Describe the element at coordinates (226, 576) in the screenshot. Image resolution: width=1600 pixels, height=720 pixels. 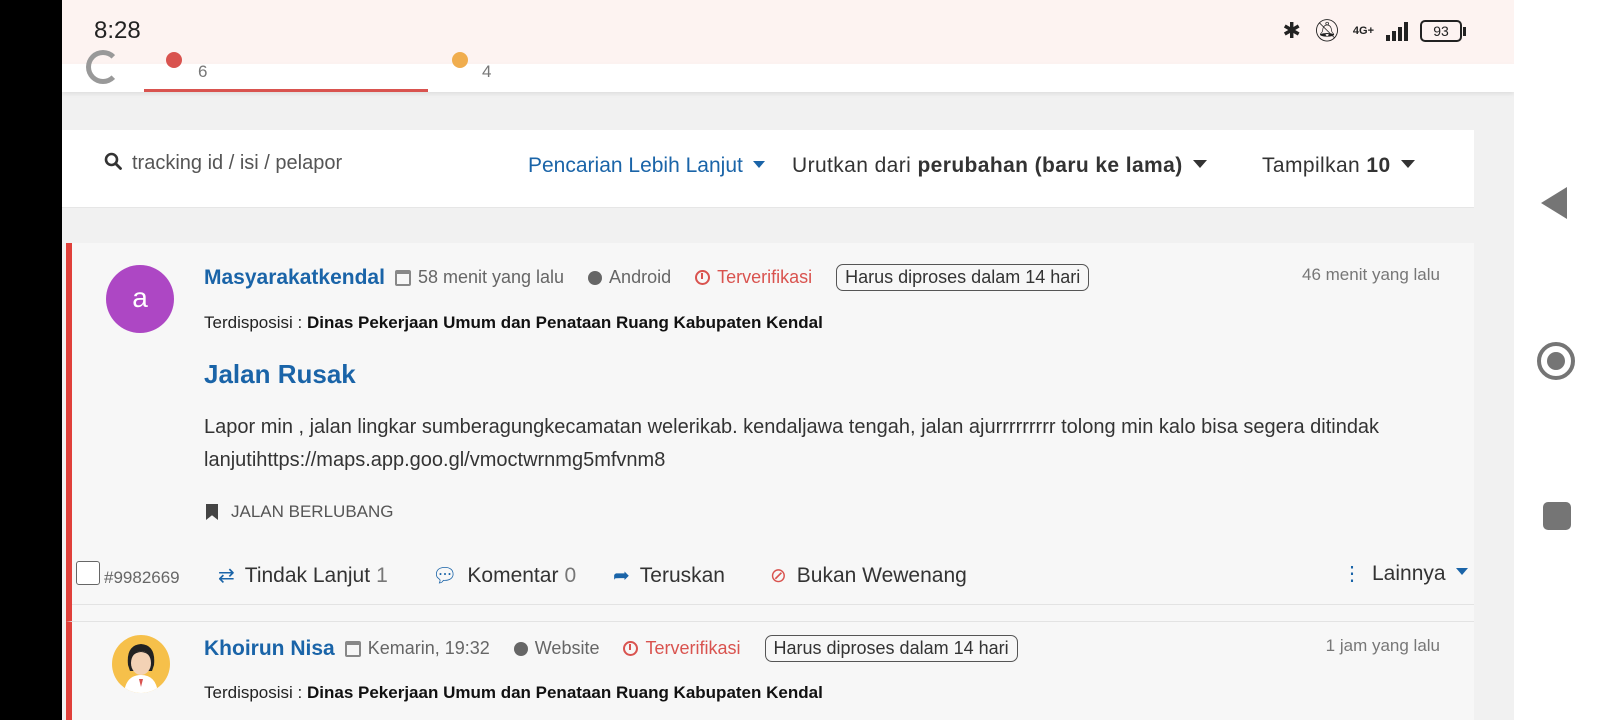
I see `exchange-icon: ⇄` at that location.